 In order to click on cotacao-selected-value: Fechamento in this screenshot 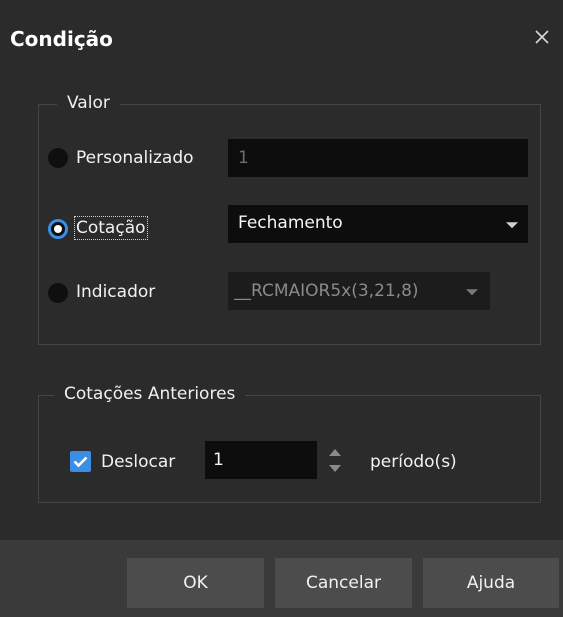, I will do `click(290, 223)`.